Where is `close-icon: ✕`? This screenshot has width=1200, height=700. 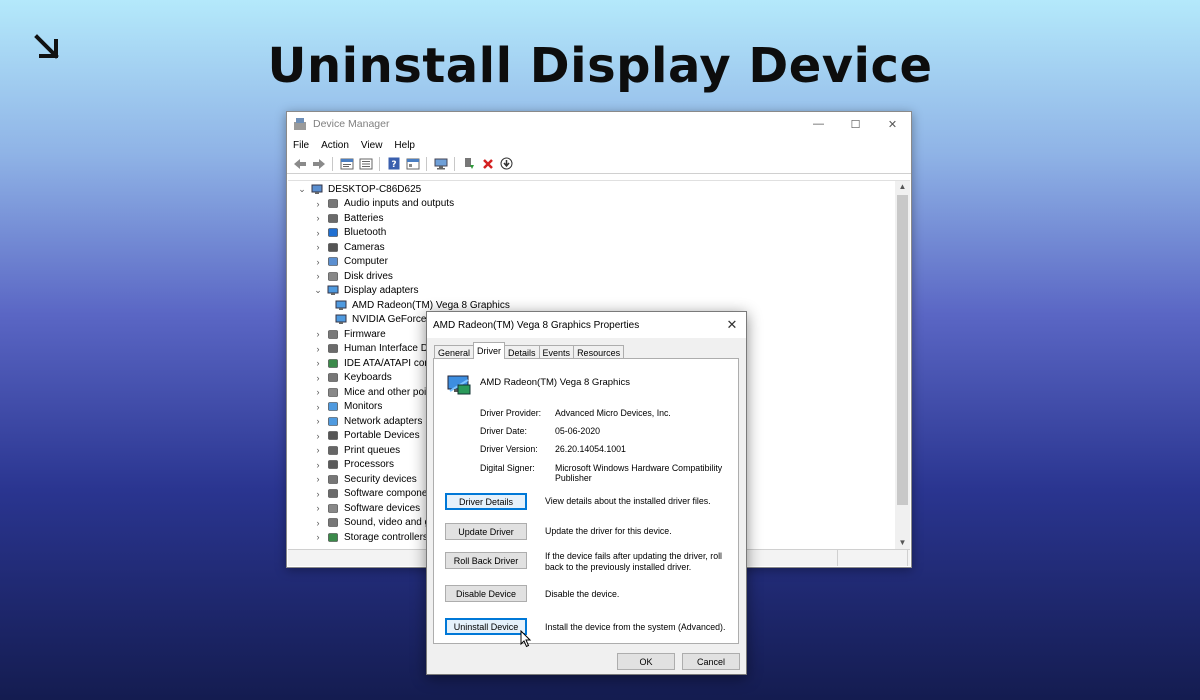 close-icon: ✕ is located at coordinates (732, 325).